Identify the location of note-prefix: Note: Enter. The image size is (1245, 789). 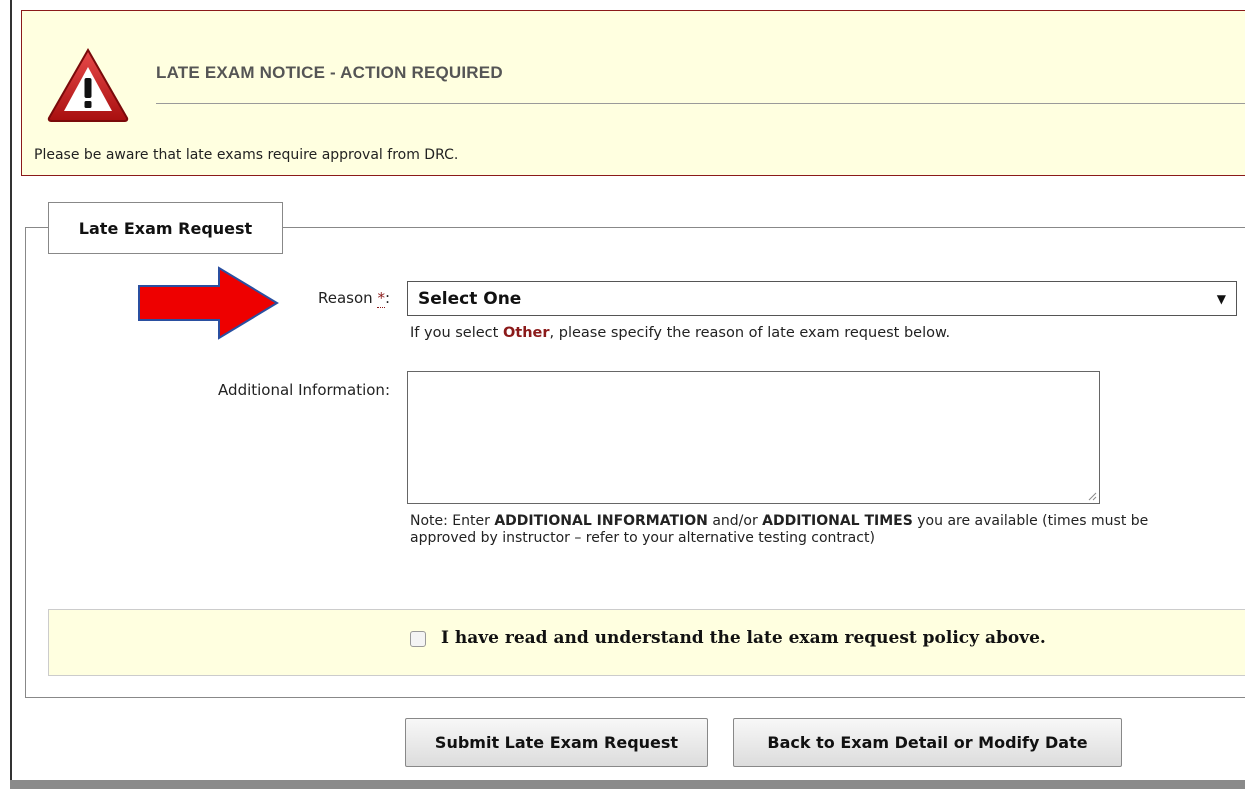
(450, 521).